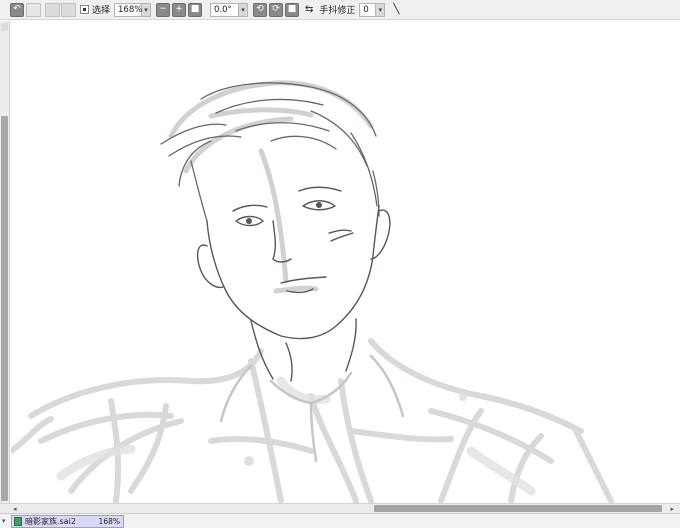 The height and width of the screenshot is (528, 680). What do you see at coordinates (368, 9) in the screenshot?
I see `stabilizer-field: 0` at bounding box center [368, 9].